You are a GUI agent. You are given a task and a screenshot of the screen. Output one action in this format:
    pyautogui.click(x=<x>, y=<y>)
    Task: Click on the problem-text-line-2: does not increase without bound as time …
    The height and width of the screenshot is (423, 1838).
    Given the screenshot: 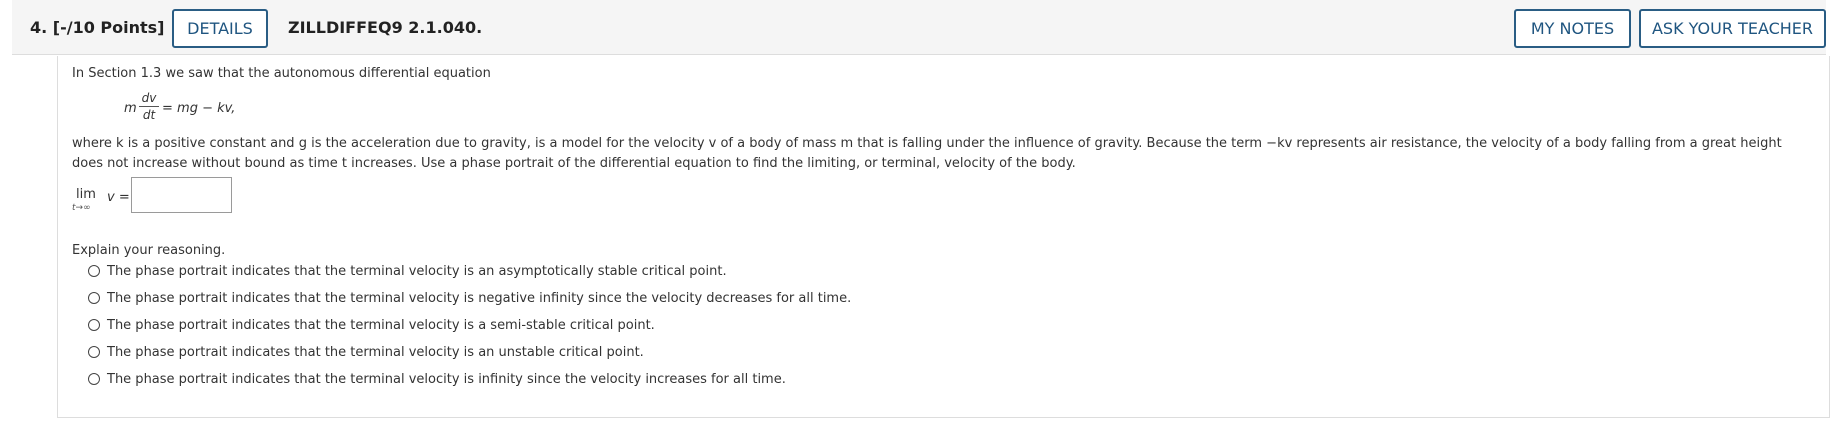 What is the action you would take?
    pyautogui.click(x=574, y=163)
    